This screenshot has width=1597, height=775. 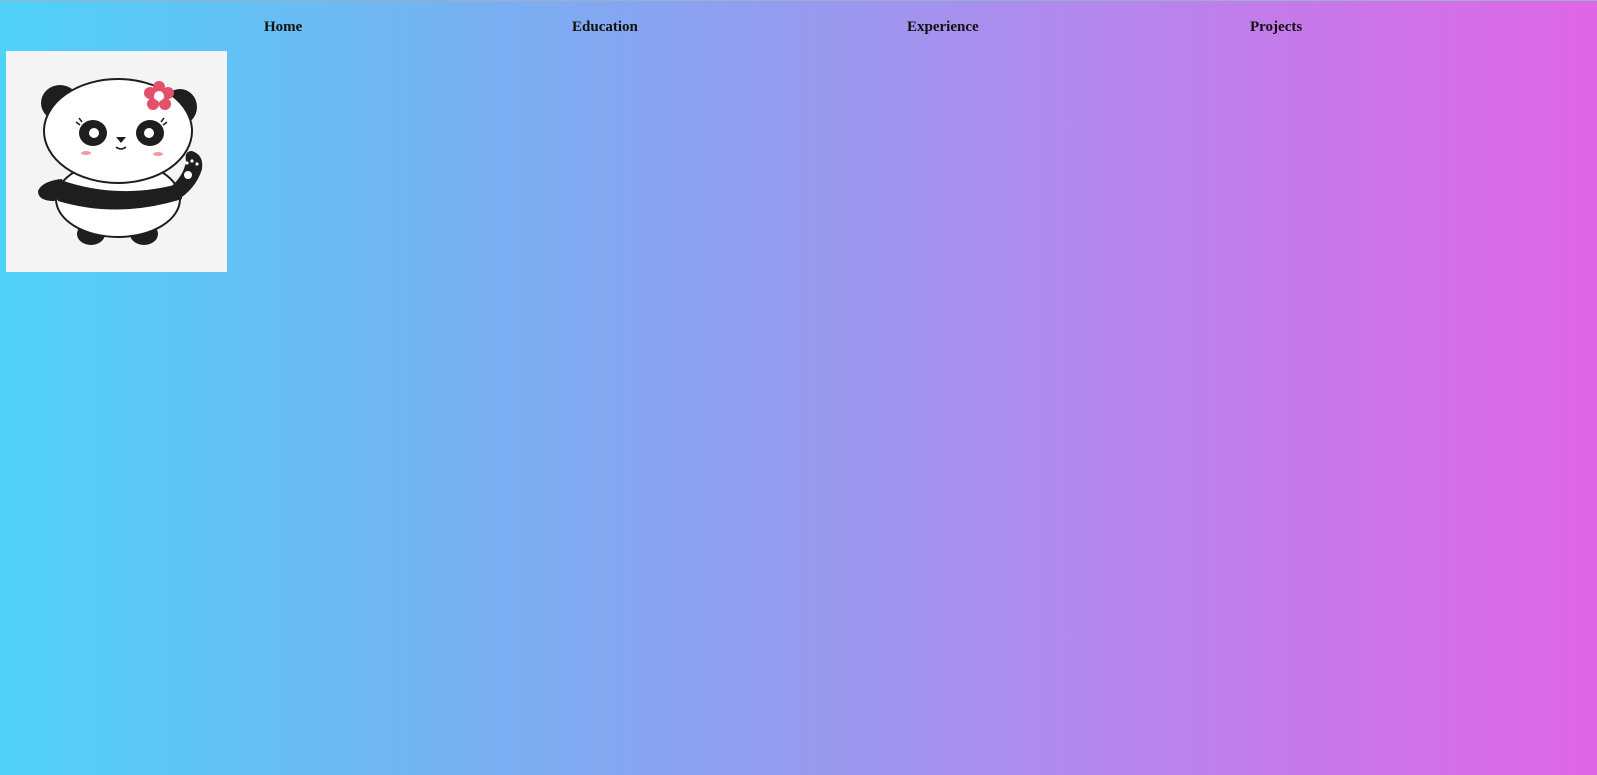 I want to click on nav-link-projects: Projects, so click(x=1276, y=27).